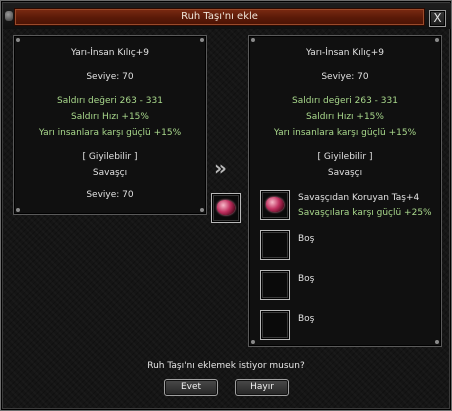 The image size is (452, 411). Describe the element at coordinates (220, 168) in the screenshot. I see `double-chevron-right-icon: »` at that location.